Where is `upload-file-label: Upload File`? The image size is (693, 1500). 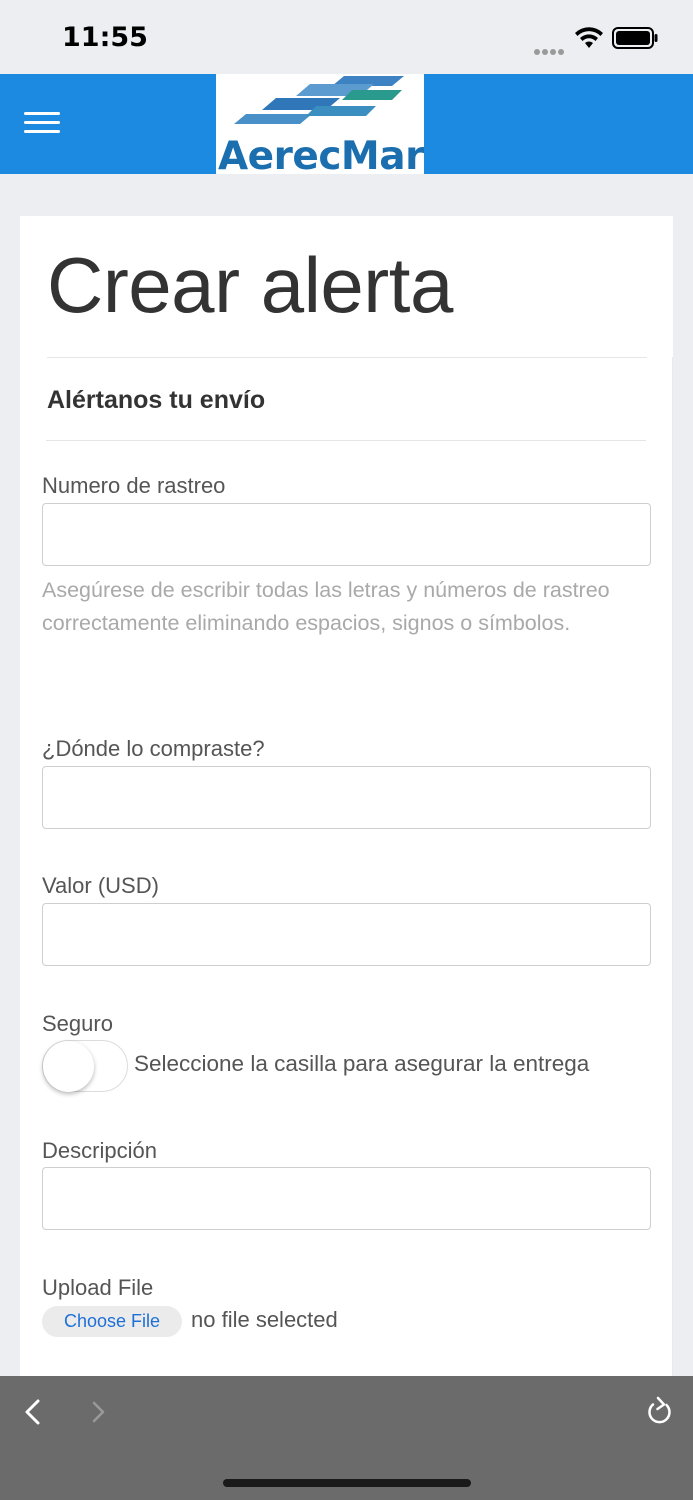 upload-file-label: Upload File is located at coordinates (98, 1287).